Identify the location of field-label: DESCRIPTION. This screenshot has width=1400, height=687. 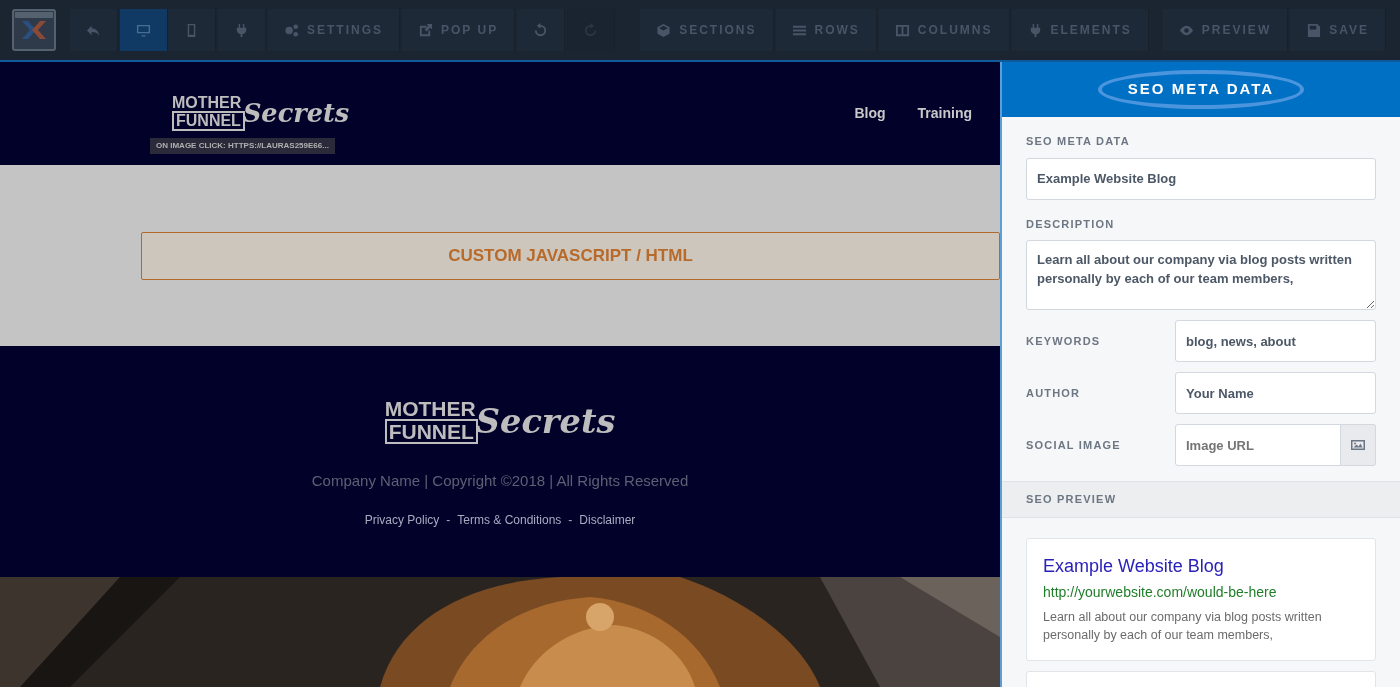
(1071, 224).